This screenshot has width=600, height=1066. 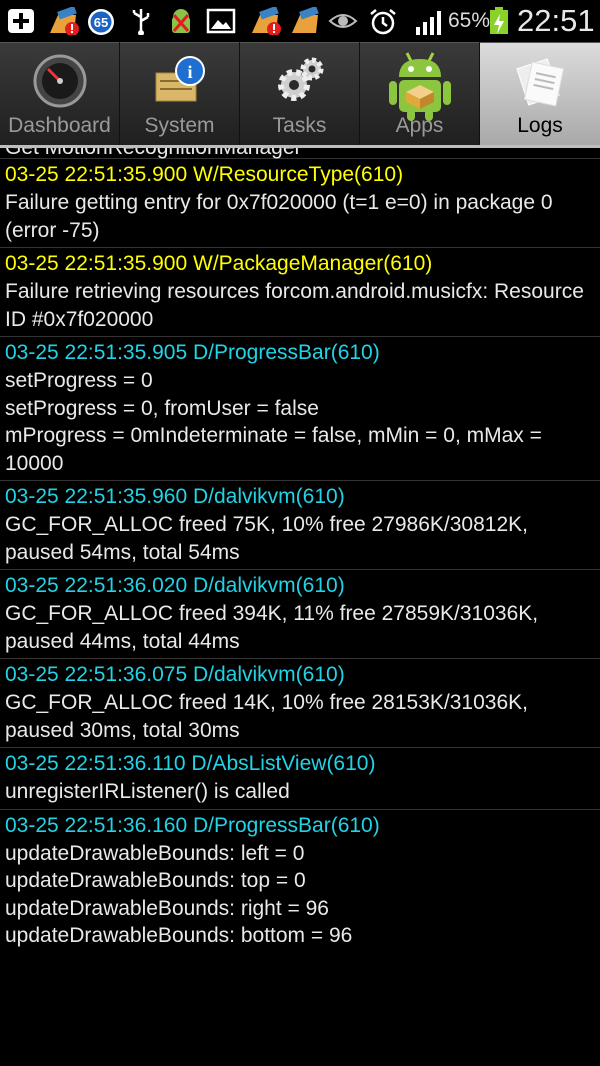 I want to click on gallery-icon, so click(x=221, y=21).